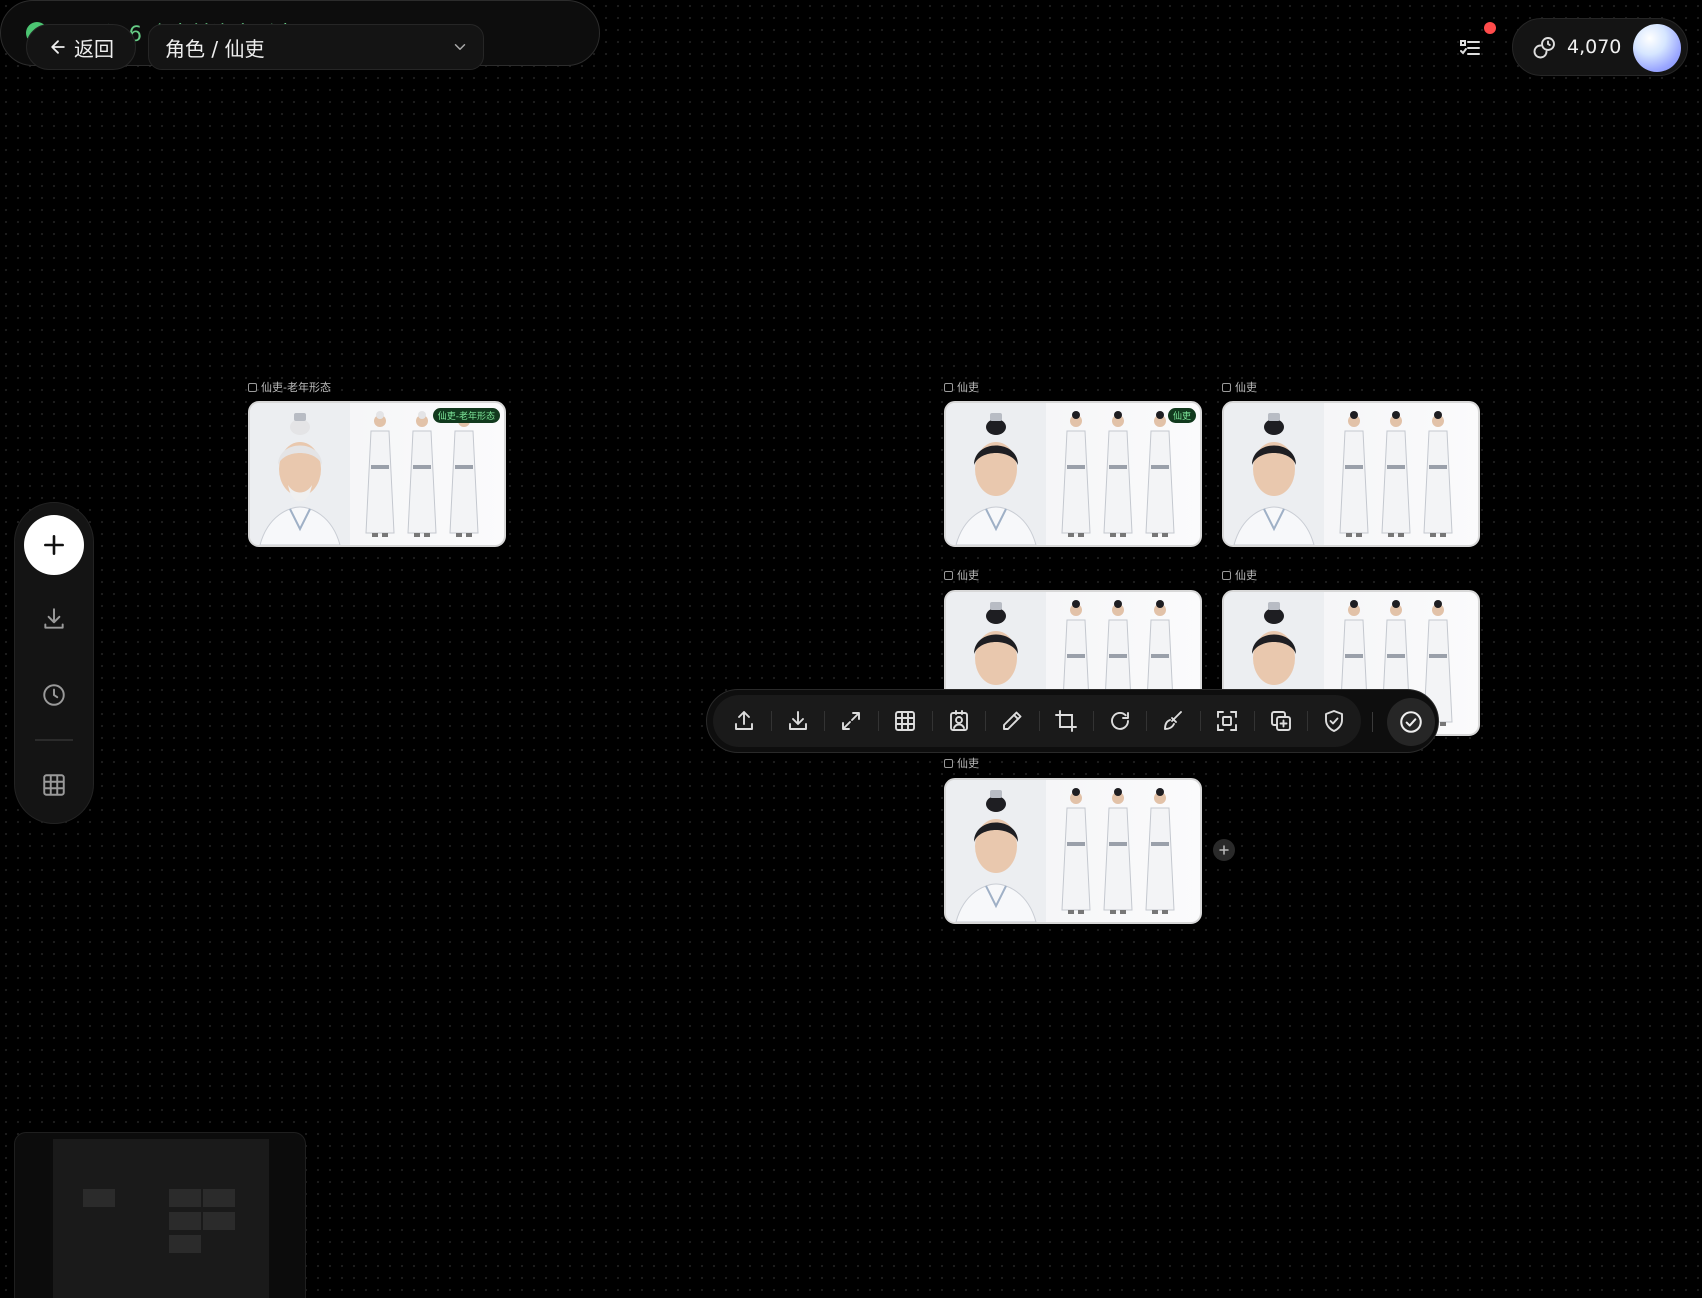 The width and height of the screenshot is (1702, 1298). What do you see at coordinates (1372, 722) in the screenshot?
I see `toolbar-divider` at bounding box center [1372, 722].